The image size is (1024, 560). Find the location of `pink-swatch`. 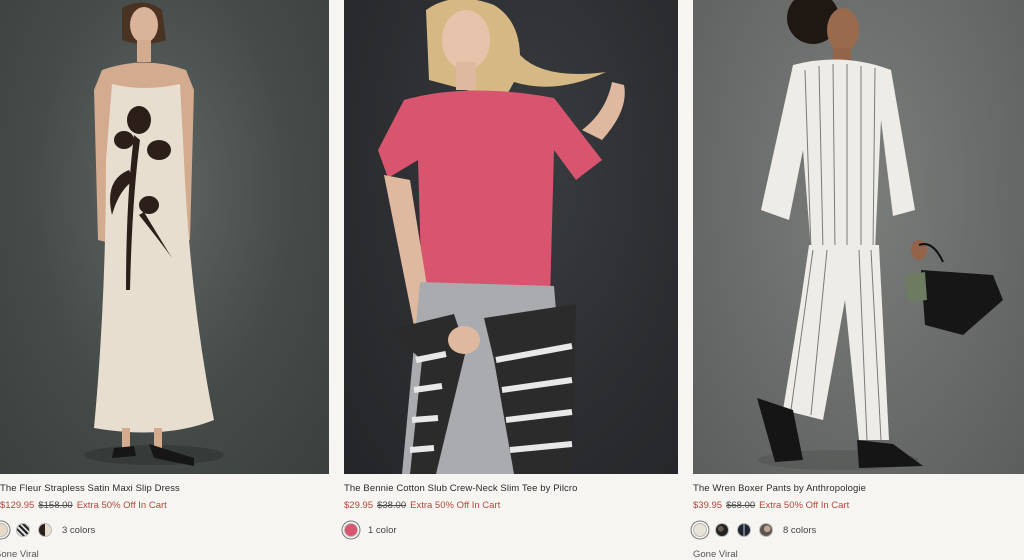

pink-swatch is located at coordinates (351, 530).